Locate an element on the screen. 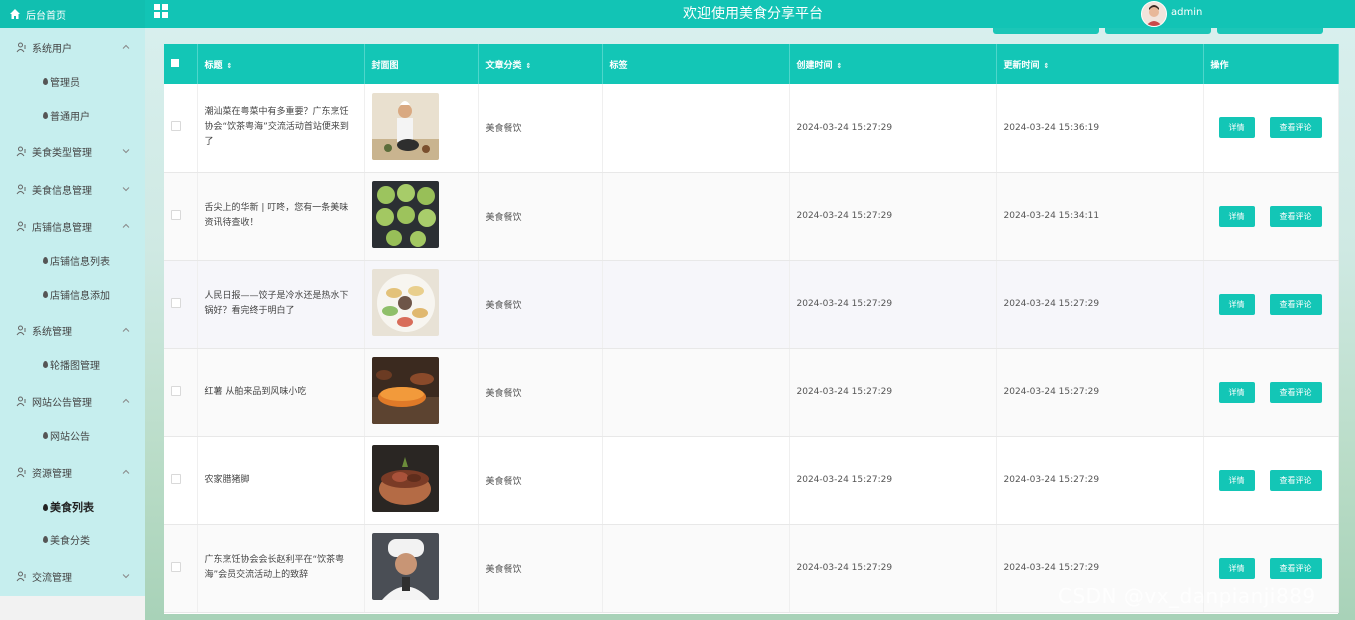 Image resolution: width=1355 pixels, height=620 pixels. cover-cell is located at coordinates (421, 568).